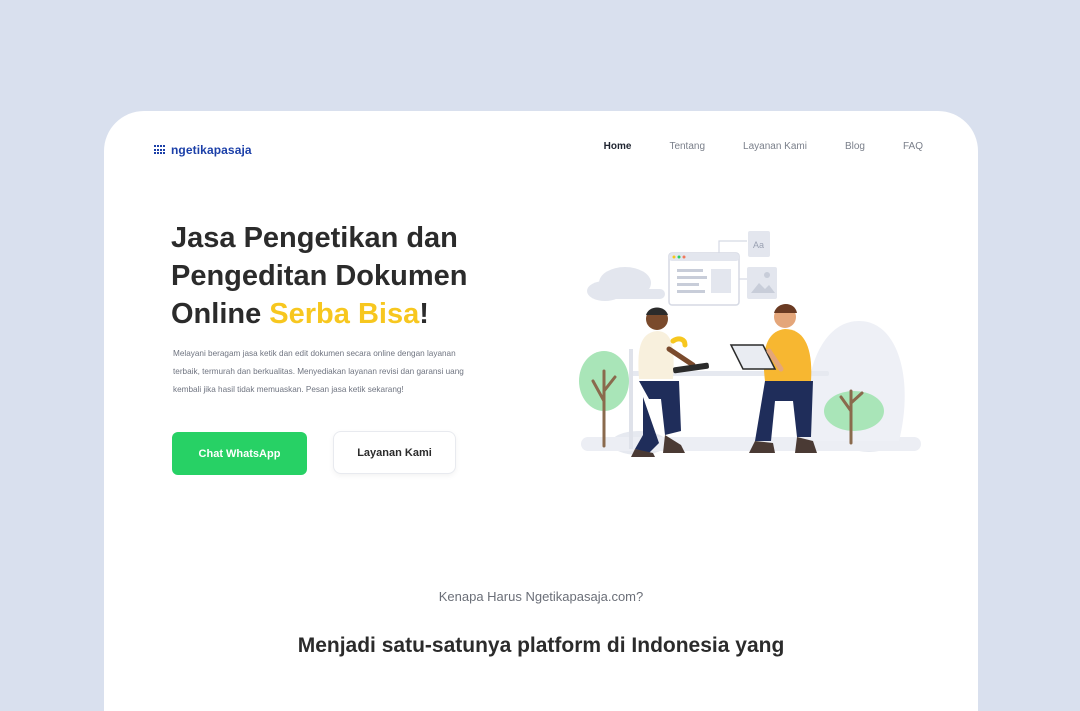 Image resolution: width=1080 pixels, height=711 pixels. I want to click on logo-text: ngetikapasaja, so click(211, 150).